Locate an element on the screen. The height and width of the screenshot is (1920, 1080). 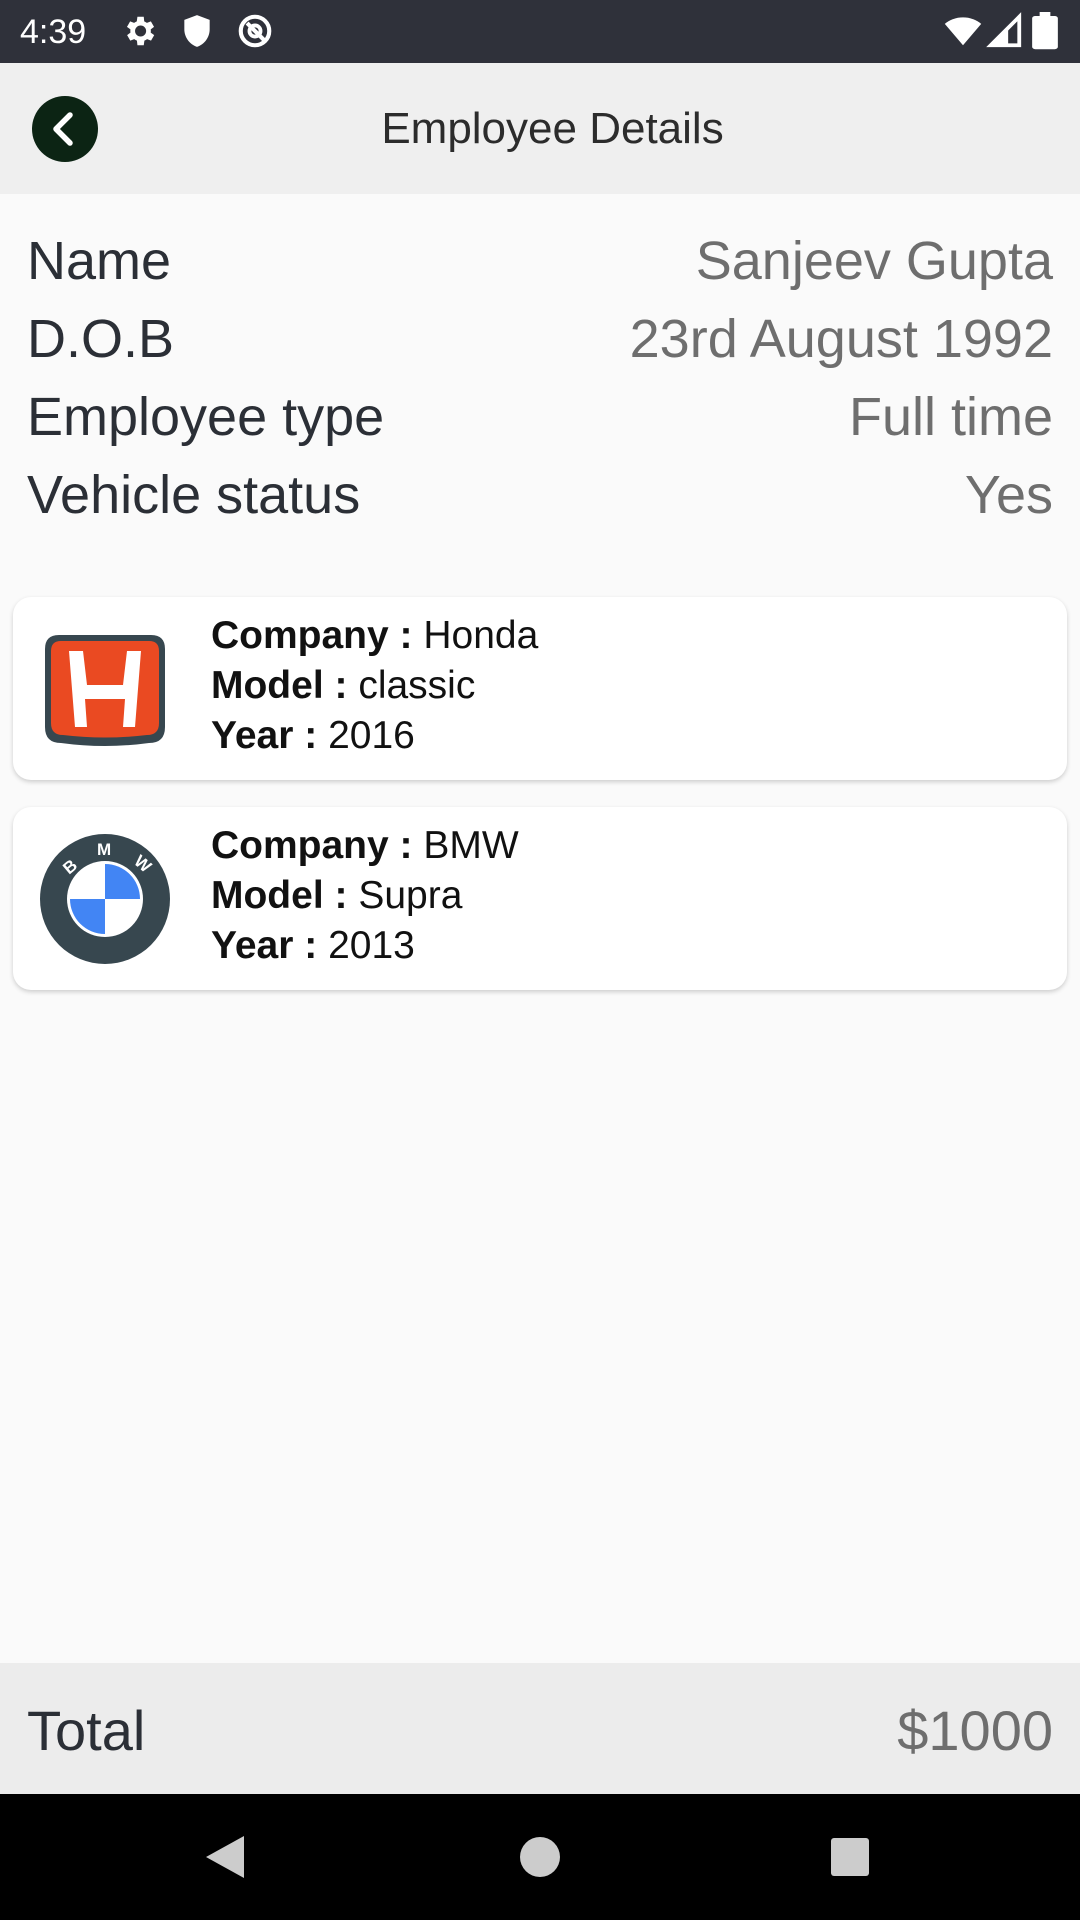
app-bar: Employee Details is located at coordinates (540, 128).